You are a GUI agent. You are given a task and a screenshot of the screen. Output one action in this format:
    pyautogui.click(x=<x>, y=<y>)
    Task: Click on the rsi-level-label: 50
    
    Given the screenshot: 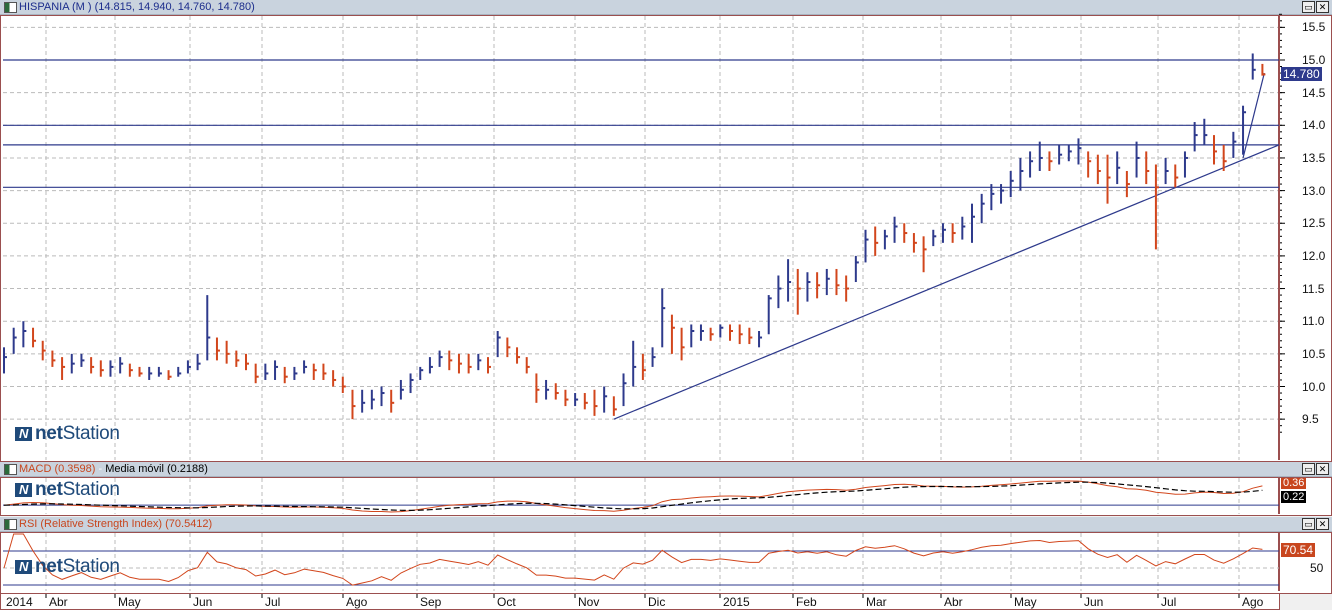 What is the action you would take?
    pyautogui.click(x=1317, y=568)
    